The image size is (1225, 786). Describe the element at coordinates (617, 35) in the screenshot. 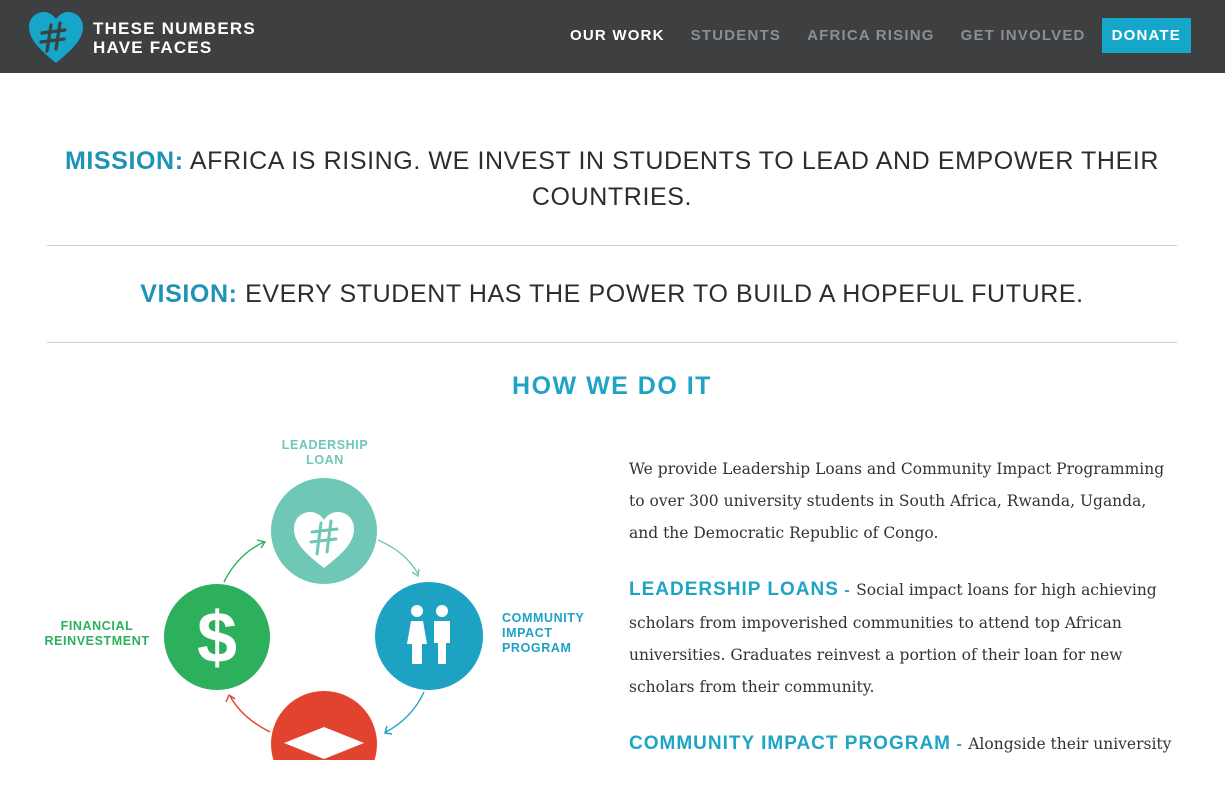

I see `nav-our-work: OUR WORK` at that location.